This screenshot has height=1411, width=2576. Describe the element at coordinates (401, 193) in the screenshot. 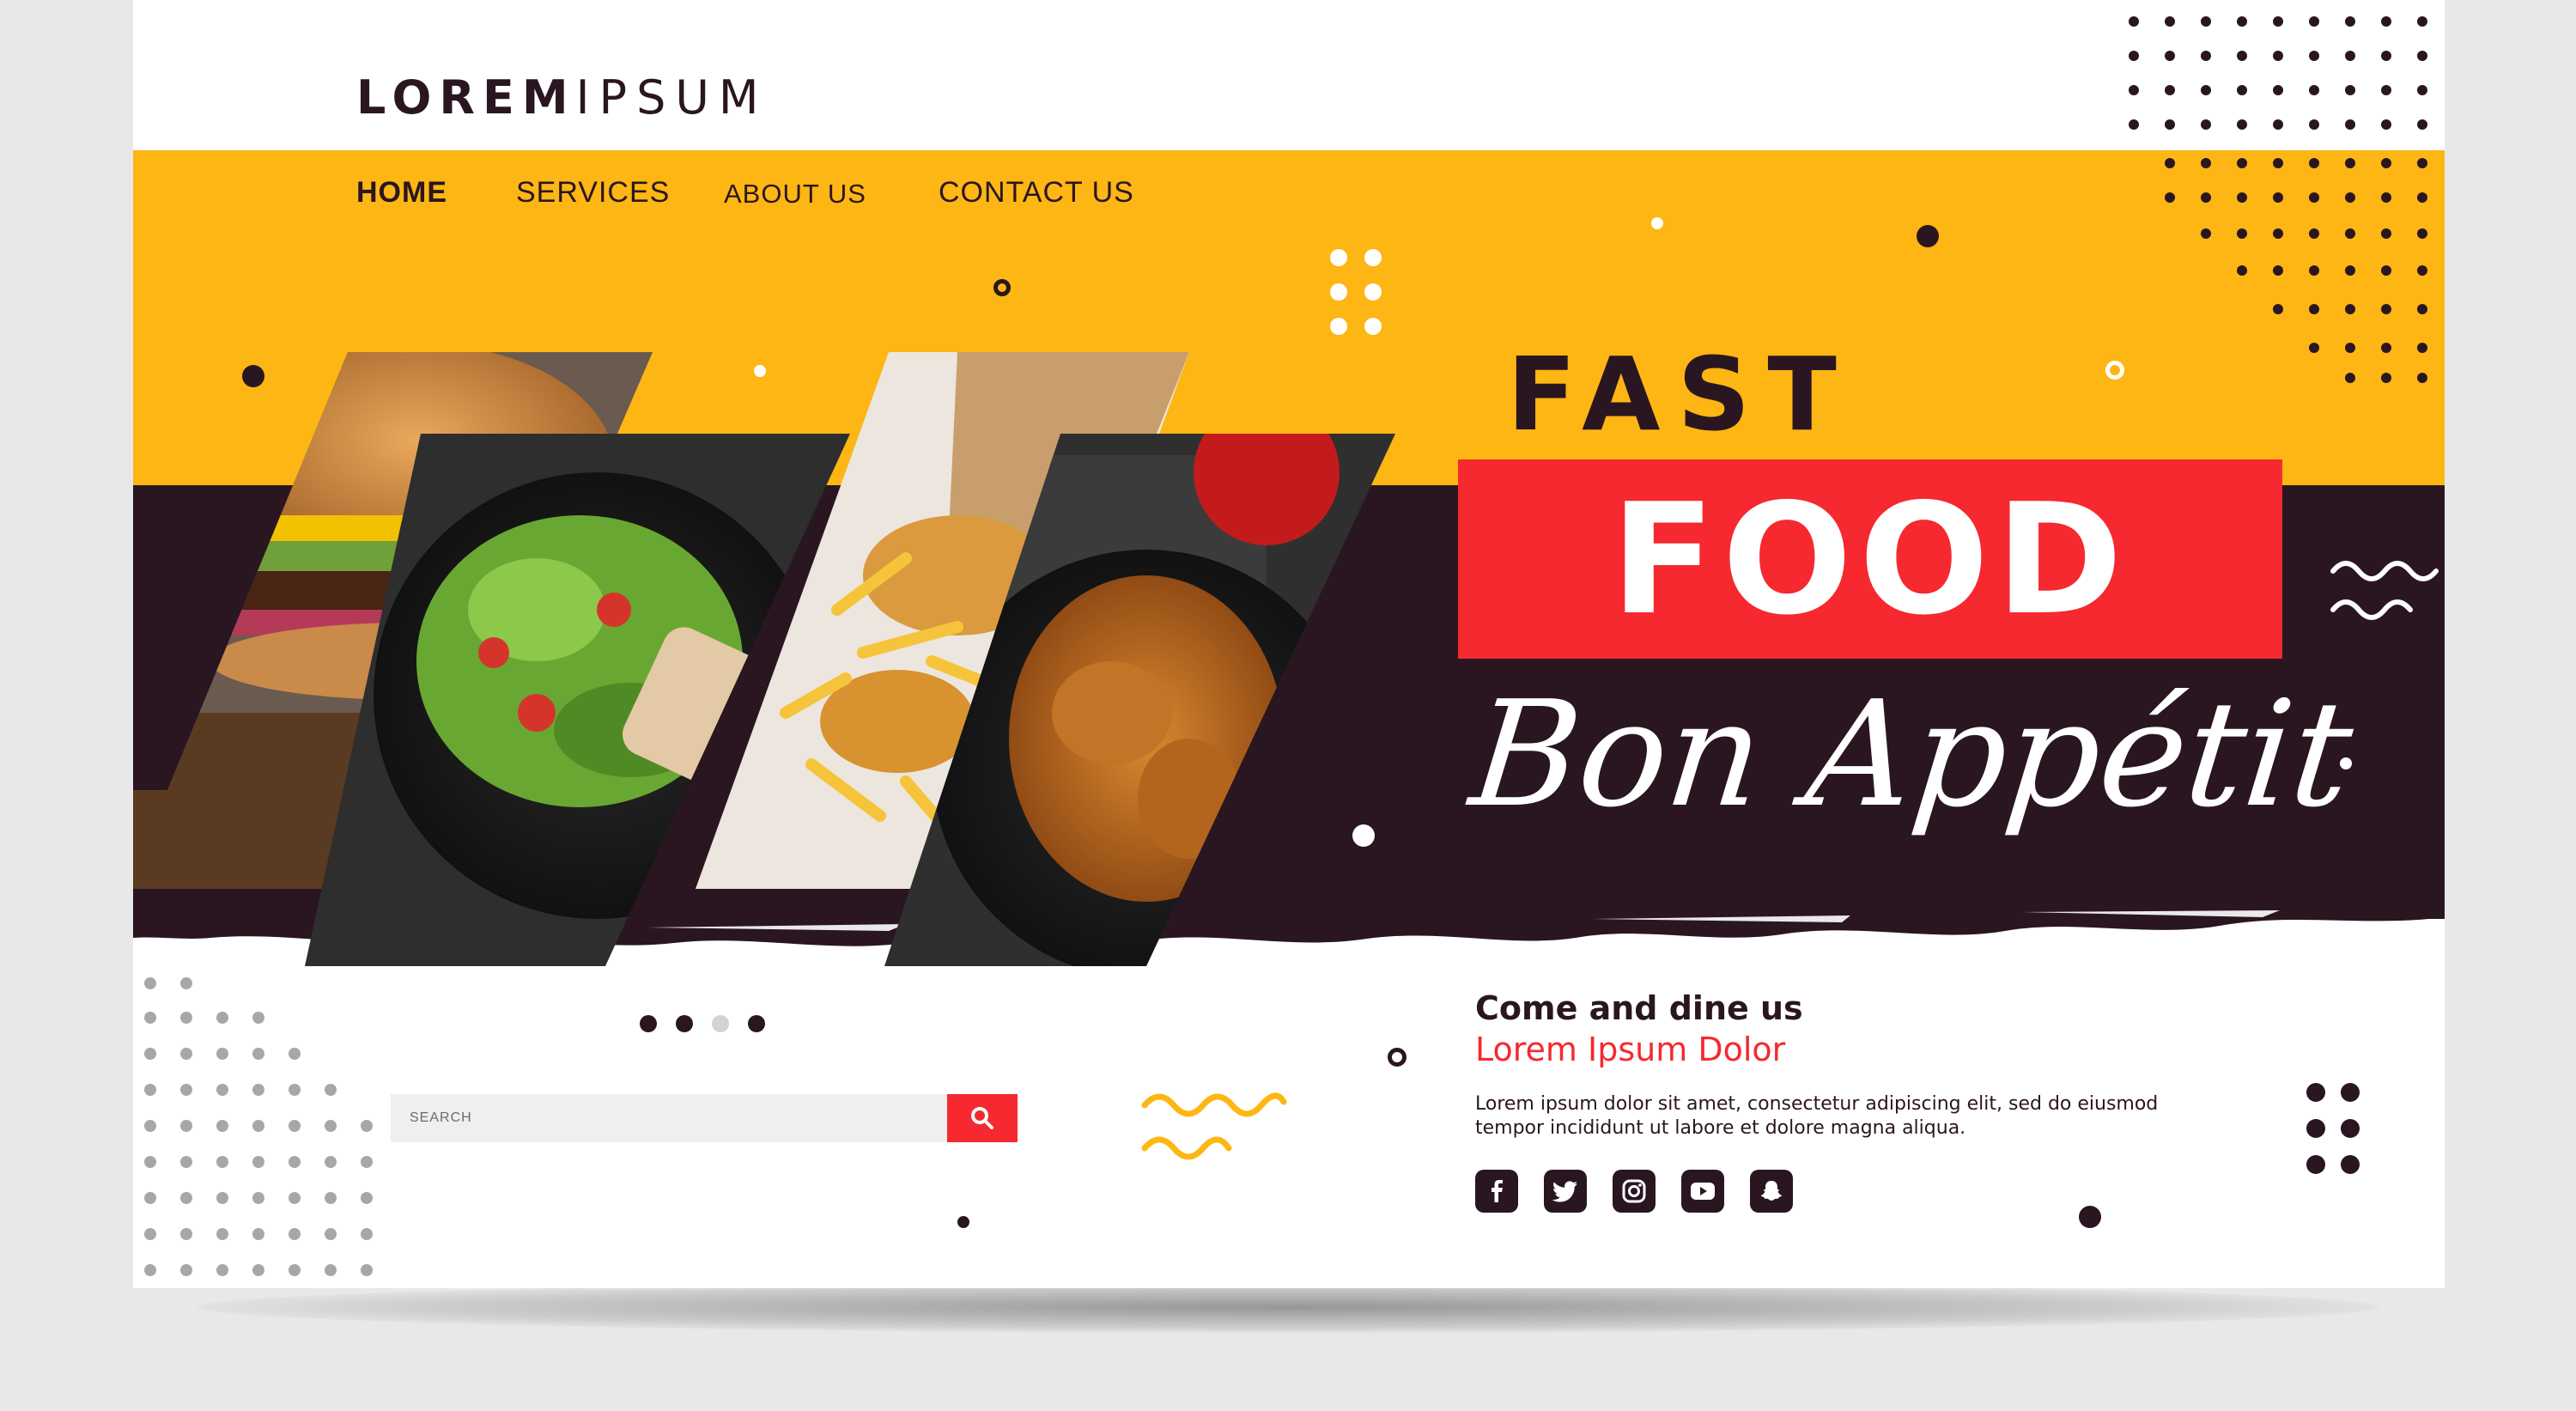

I see `nav-home: HOME` at that location.